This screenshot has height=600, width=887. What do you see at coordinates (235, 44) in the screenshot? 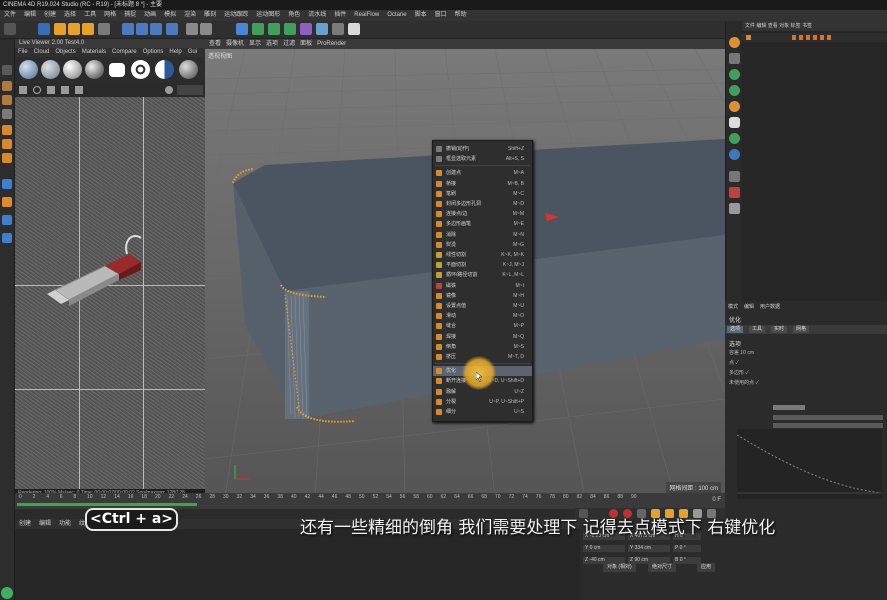
I see `viewport-menu-item: 摄像机` at bounding box center [235, 44].